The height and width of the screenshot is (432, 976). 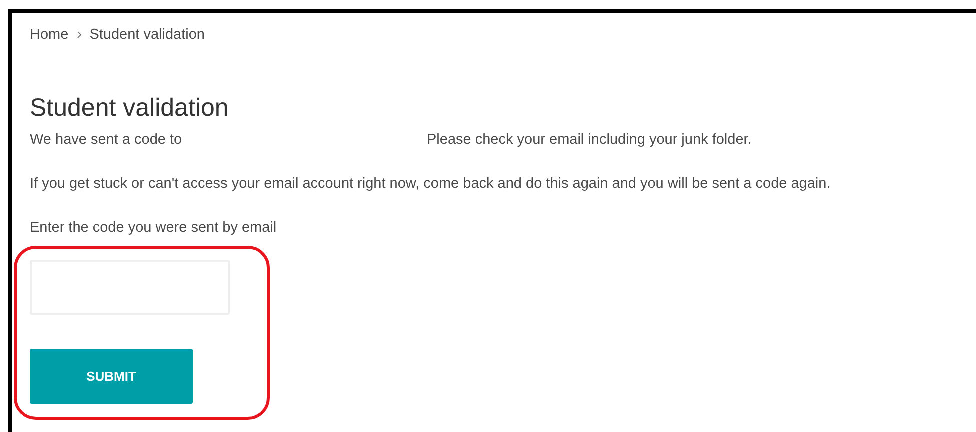 What do you see at coordinates (154, 228) in the screenshot?
I see `code-label: Enter the code you were sent by email` at bounding box center [154, 228].